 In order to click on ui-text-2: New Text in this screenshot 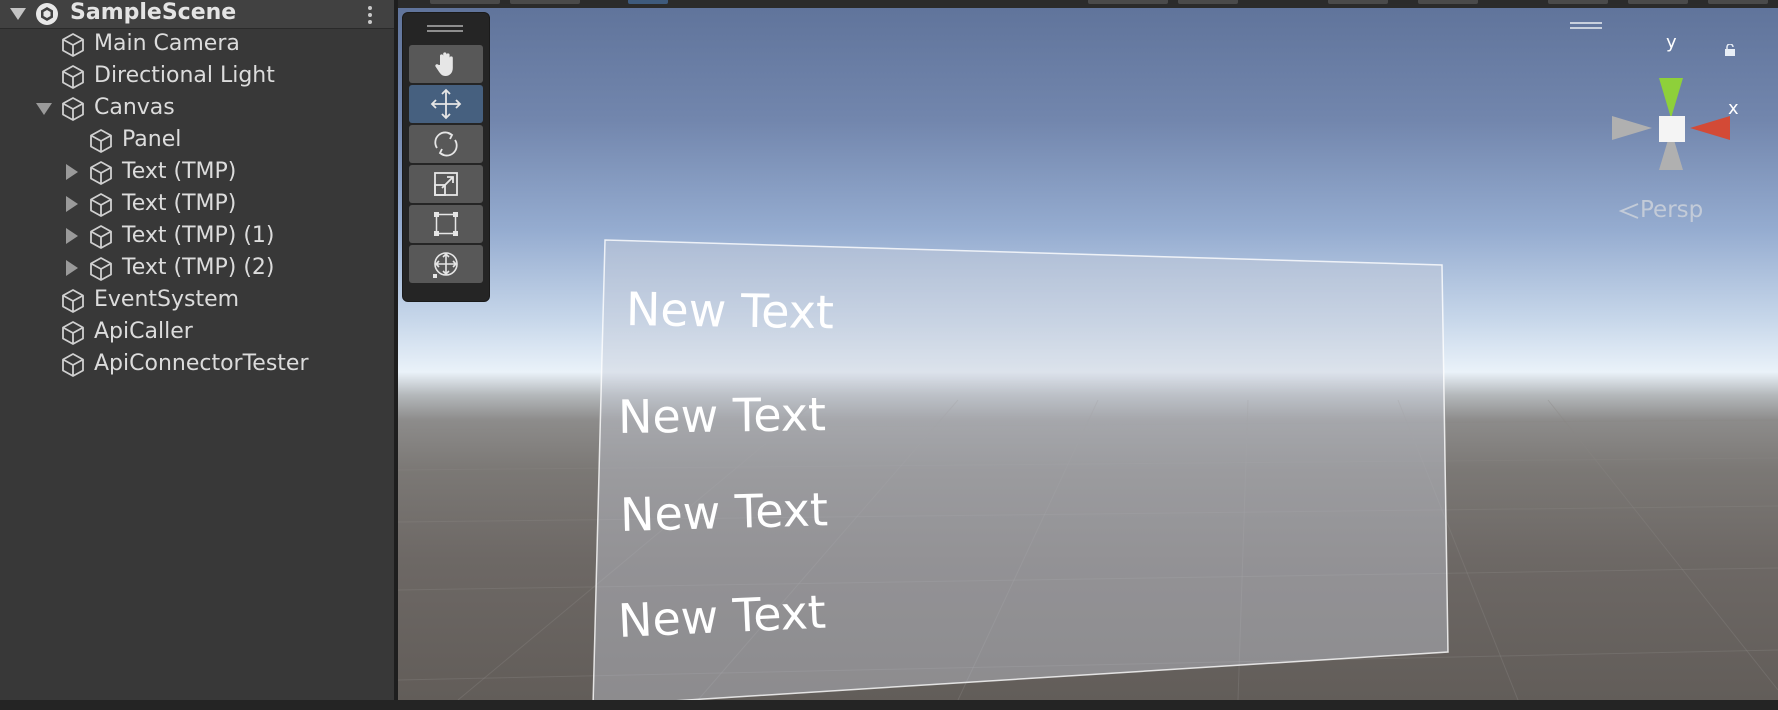, I will do `click(722, 415)`.